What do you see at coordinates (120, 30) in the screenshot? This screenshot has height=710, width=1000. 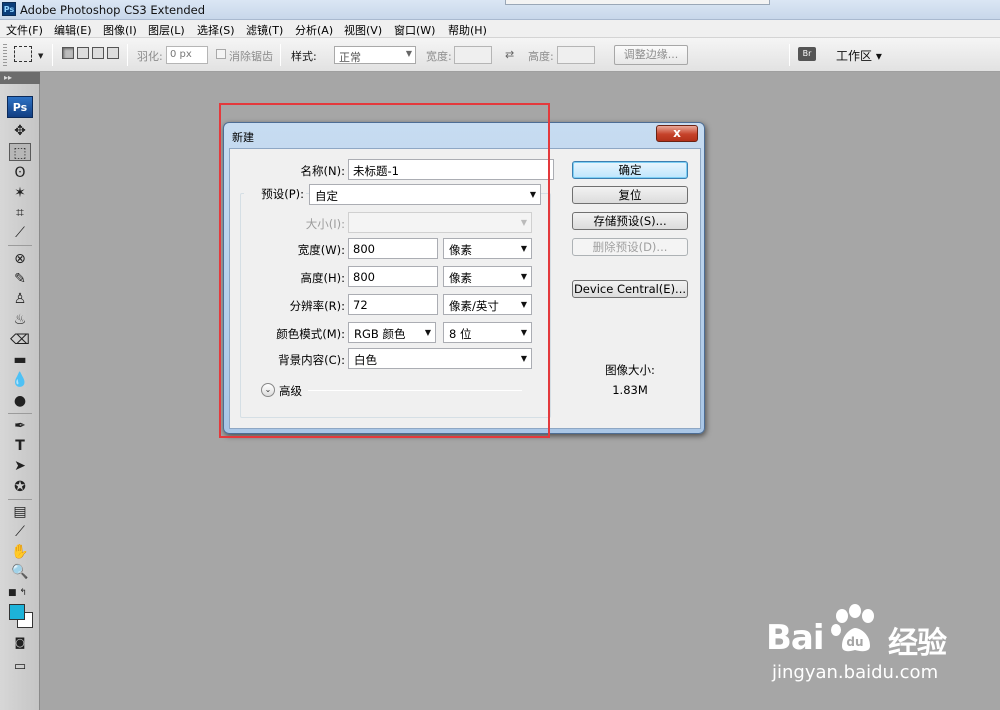 I see `menu-image: 图像(I)` at bounding box center [120, 30].